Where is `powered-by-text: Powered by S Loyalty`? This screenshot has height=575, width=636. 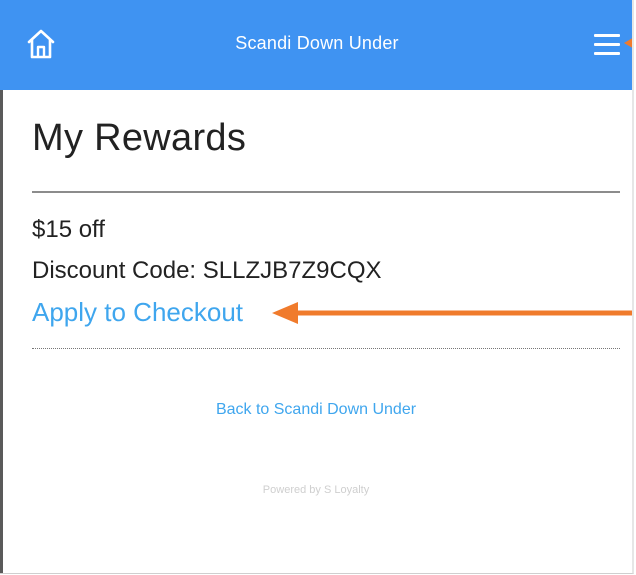
powered-by-text: Powered by S Loyalty is located at coordinates (316, 490).